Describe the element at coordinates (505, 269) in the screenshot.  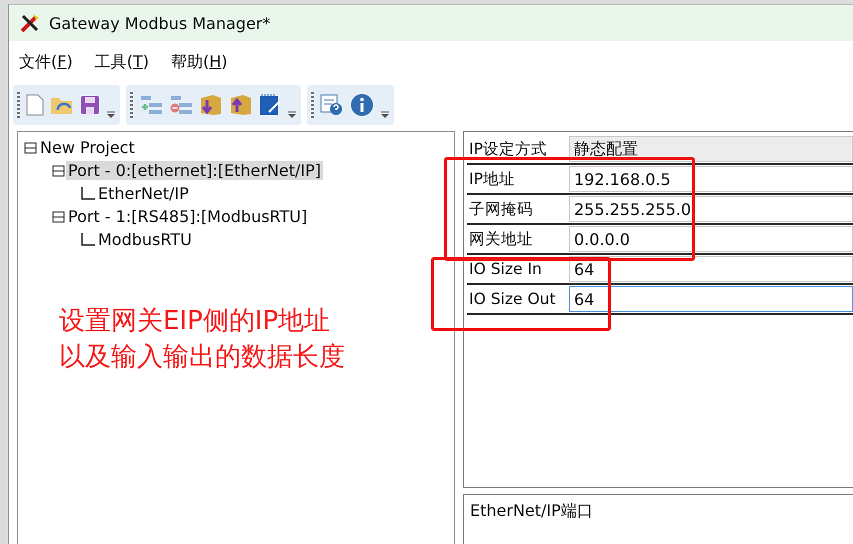
I see `property-name: IO Size In` at that location.